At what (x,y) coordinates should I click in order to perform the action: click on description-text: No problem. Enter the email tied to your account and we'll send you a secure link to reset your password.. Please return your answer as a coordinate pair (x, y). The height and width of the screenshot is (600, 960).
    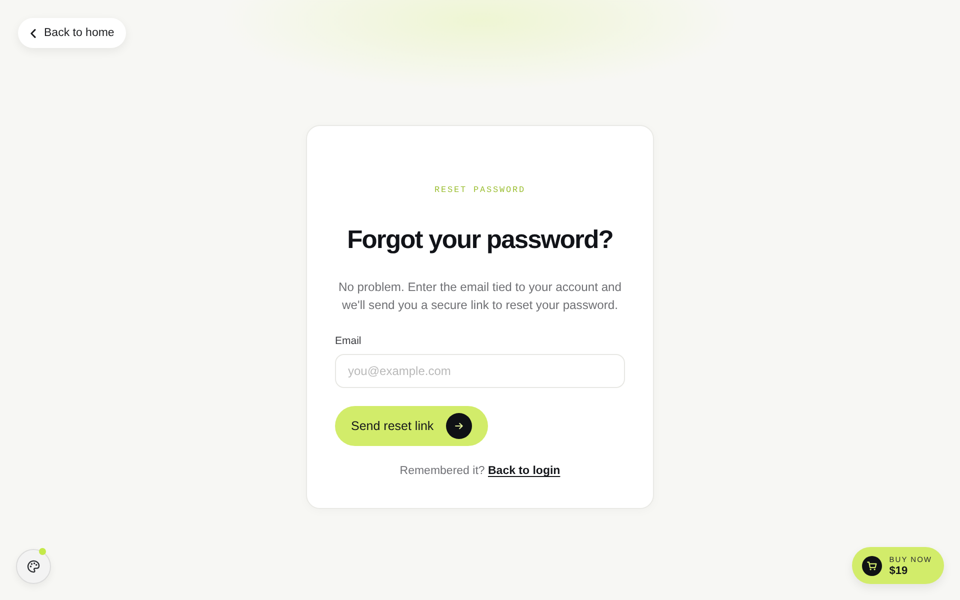
    Looking at the image, I should click on (480, 296).